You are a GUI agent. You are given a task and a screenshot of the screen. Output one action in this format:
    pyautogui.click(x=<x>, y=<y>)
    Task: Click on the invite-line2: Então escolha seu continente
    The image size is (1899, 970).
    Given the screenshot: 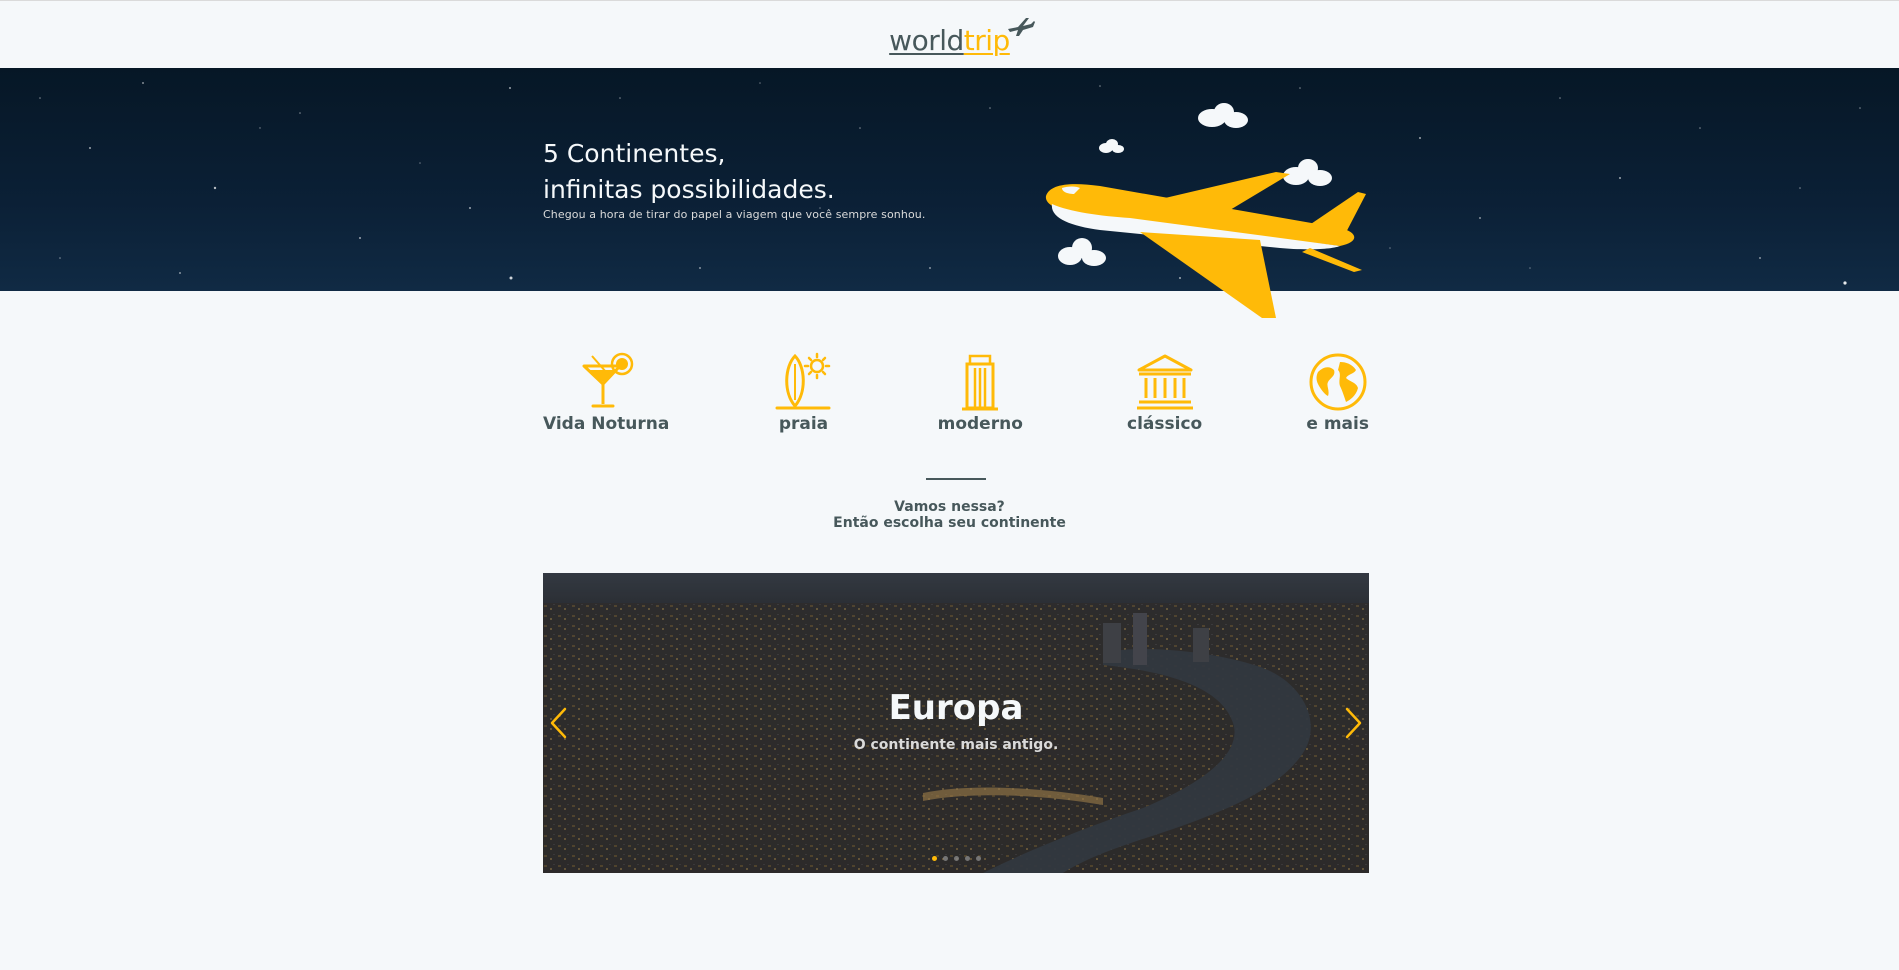 What is the action you would take?
    pyautogui.click(x=949, y=523)
    